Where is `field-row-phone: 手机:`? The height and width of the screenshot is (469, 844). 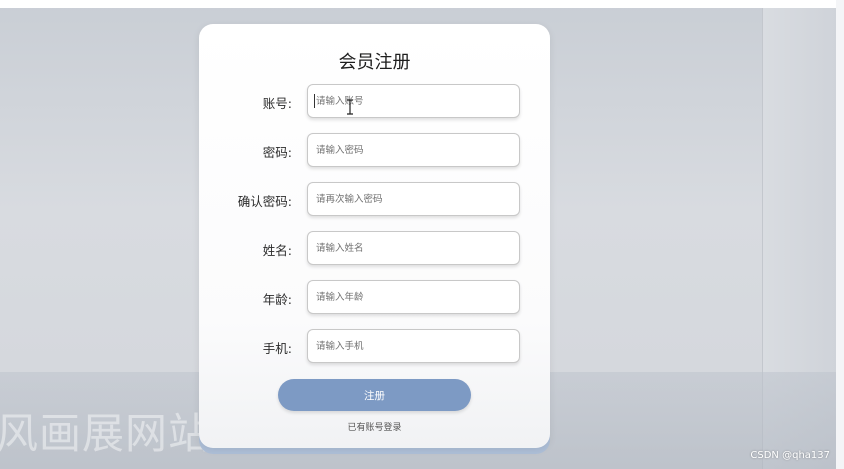 field-row-phone: 手机: is located at coordinates (374, 346).